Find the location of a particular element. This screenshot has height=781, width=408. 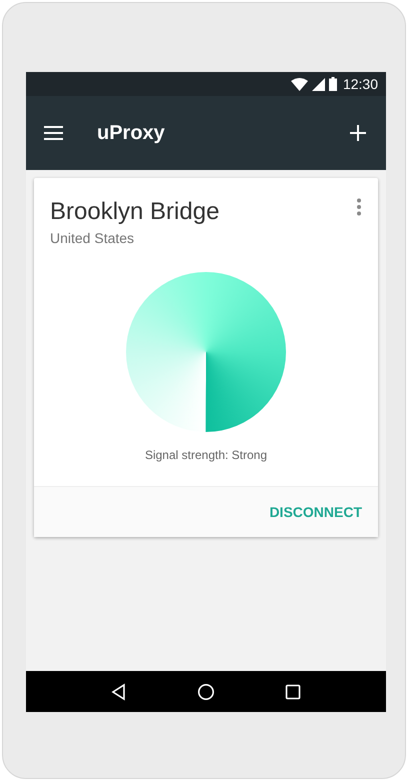

signal-icon is located at coordinates (318, 84).